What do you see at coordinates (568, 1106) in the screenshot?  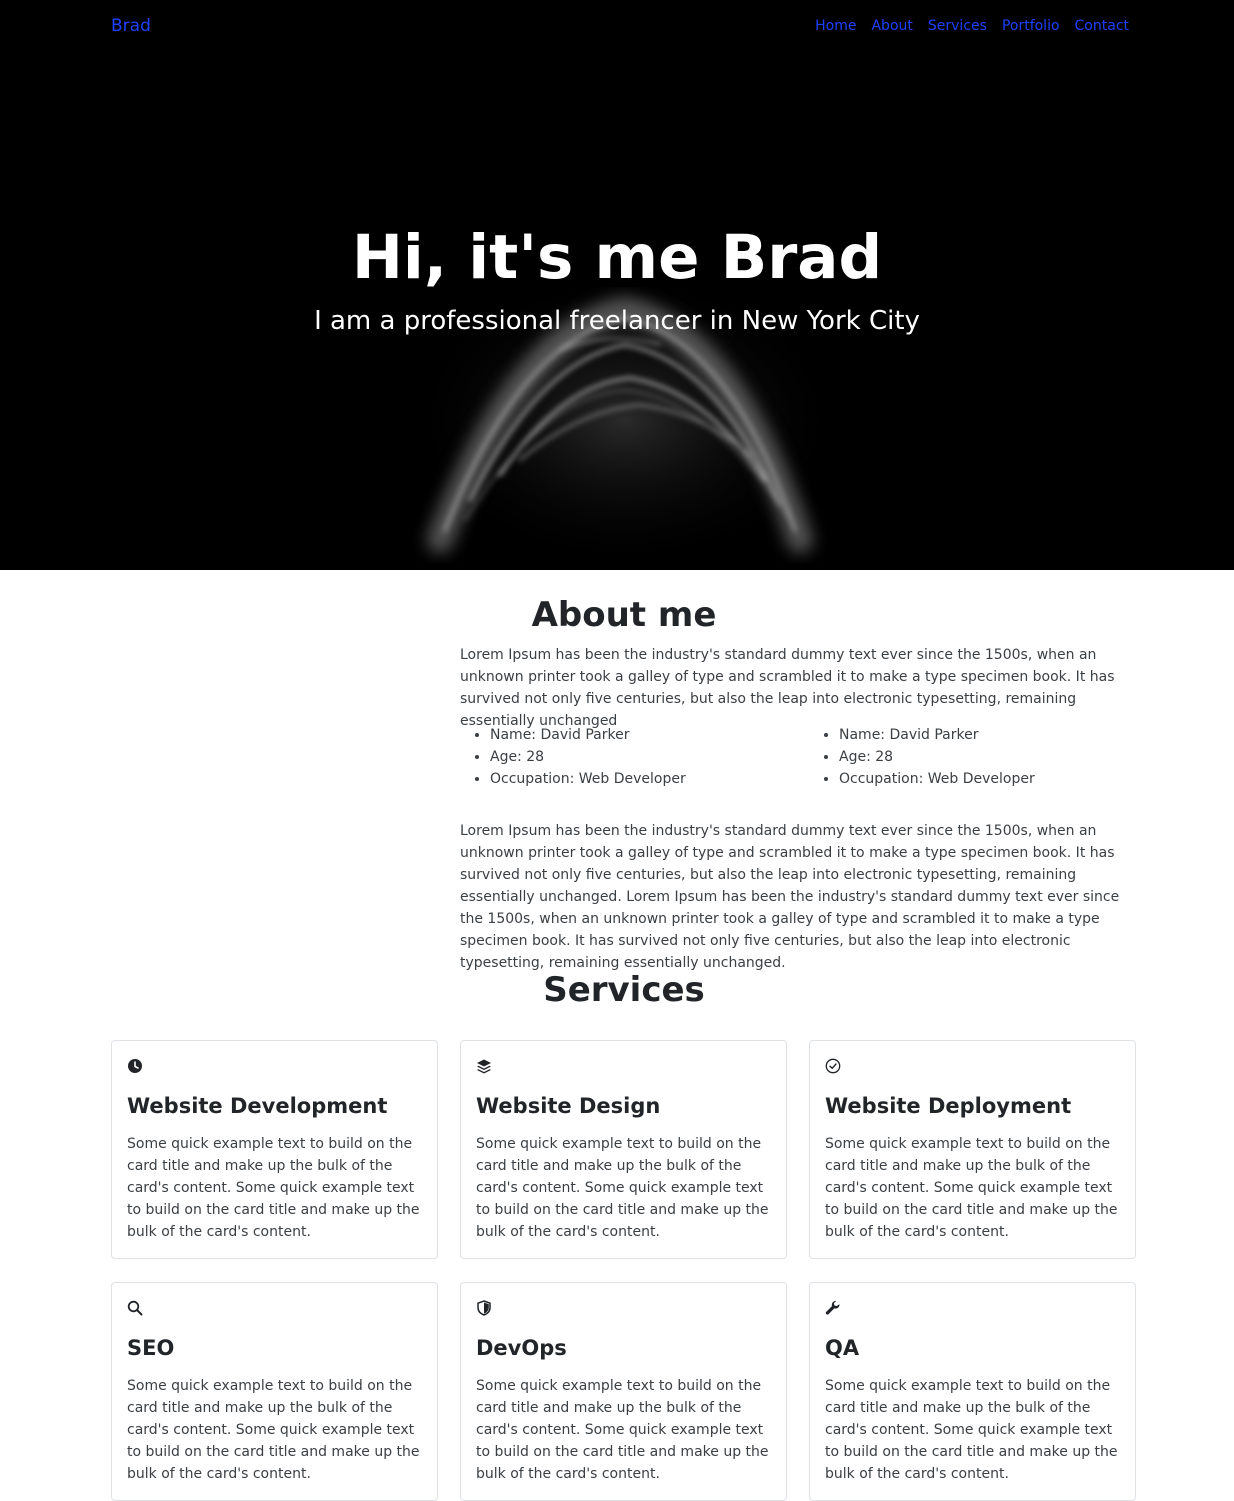 I see `card-title: Website Design` at bounding box center [568, 1106].